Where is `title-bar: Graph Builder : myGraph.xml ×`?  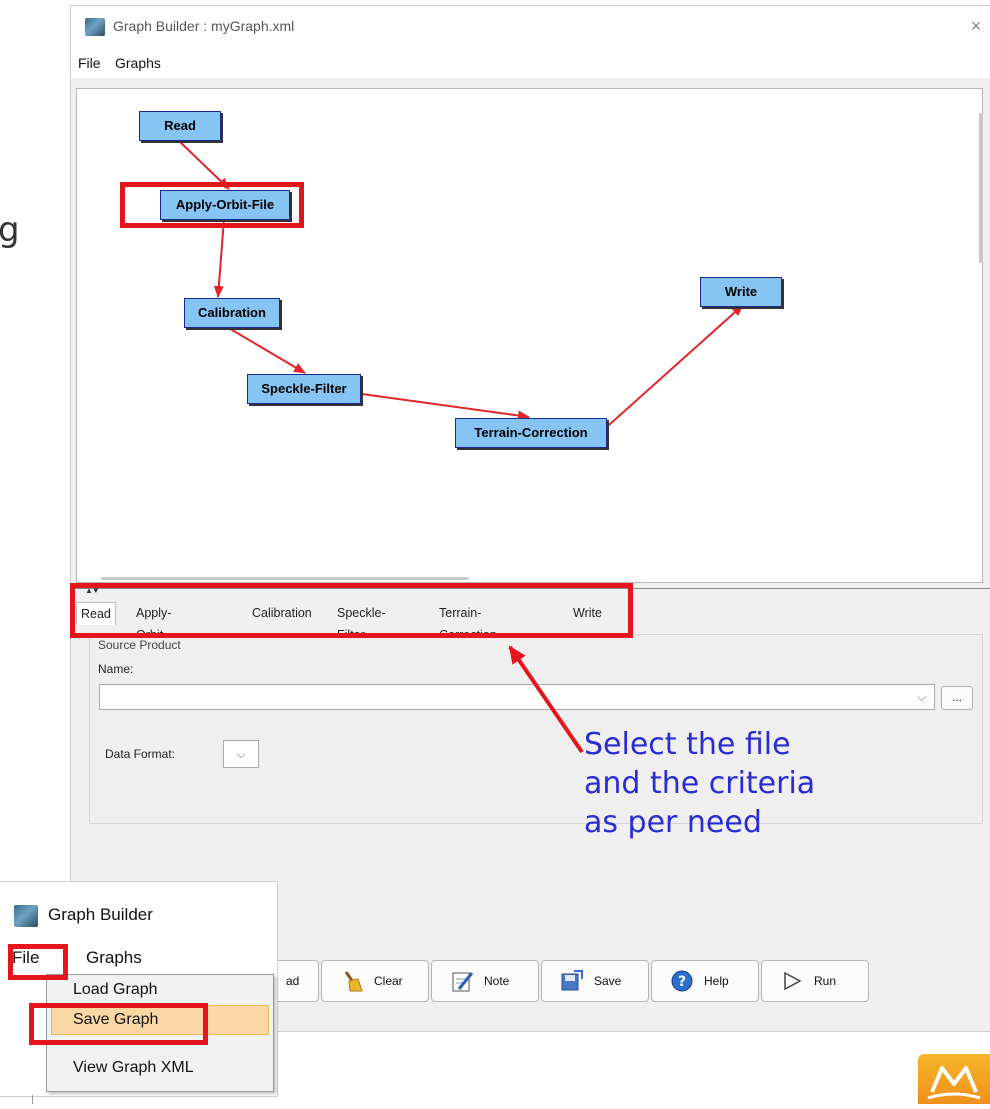 title-bar: Graph Builder : myGraph.xml × is located at coordinates (530, 27).